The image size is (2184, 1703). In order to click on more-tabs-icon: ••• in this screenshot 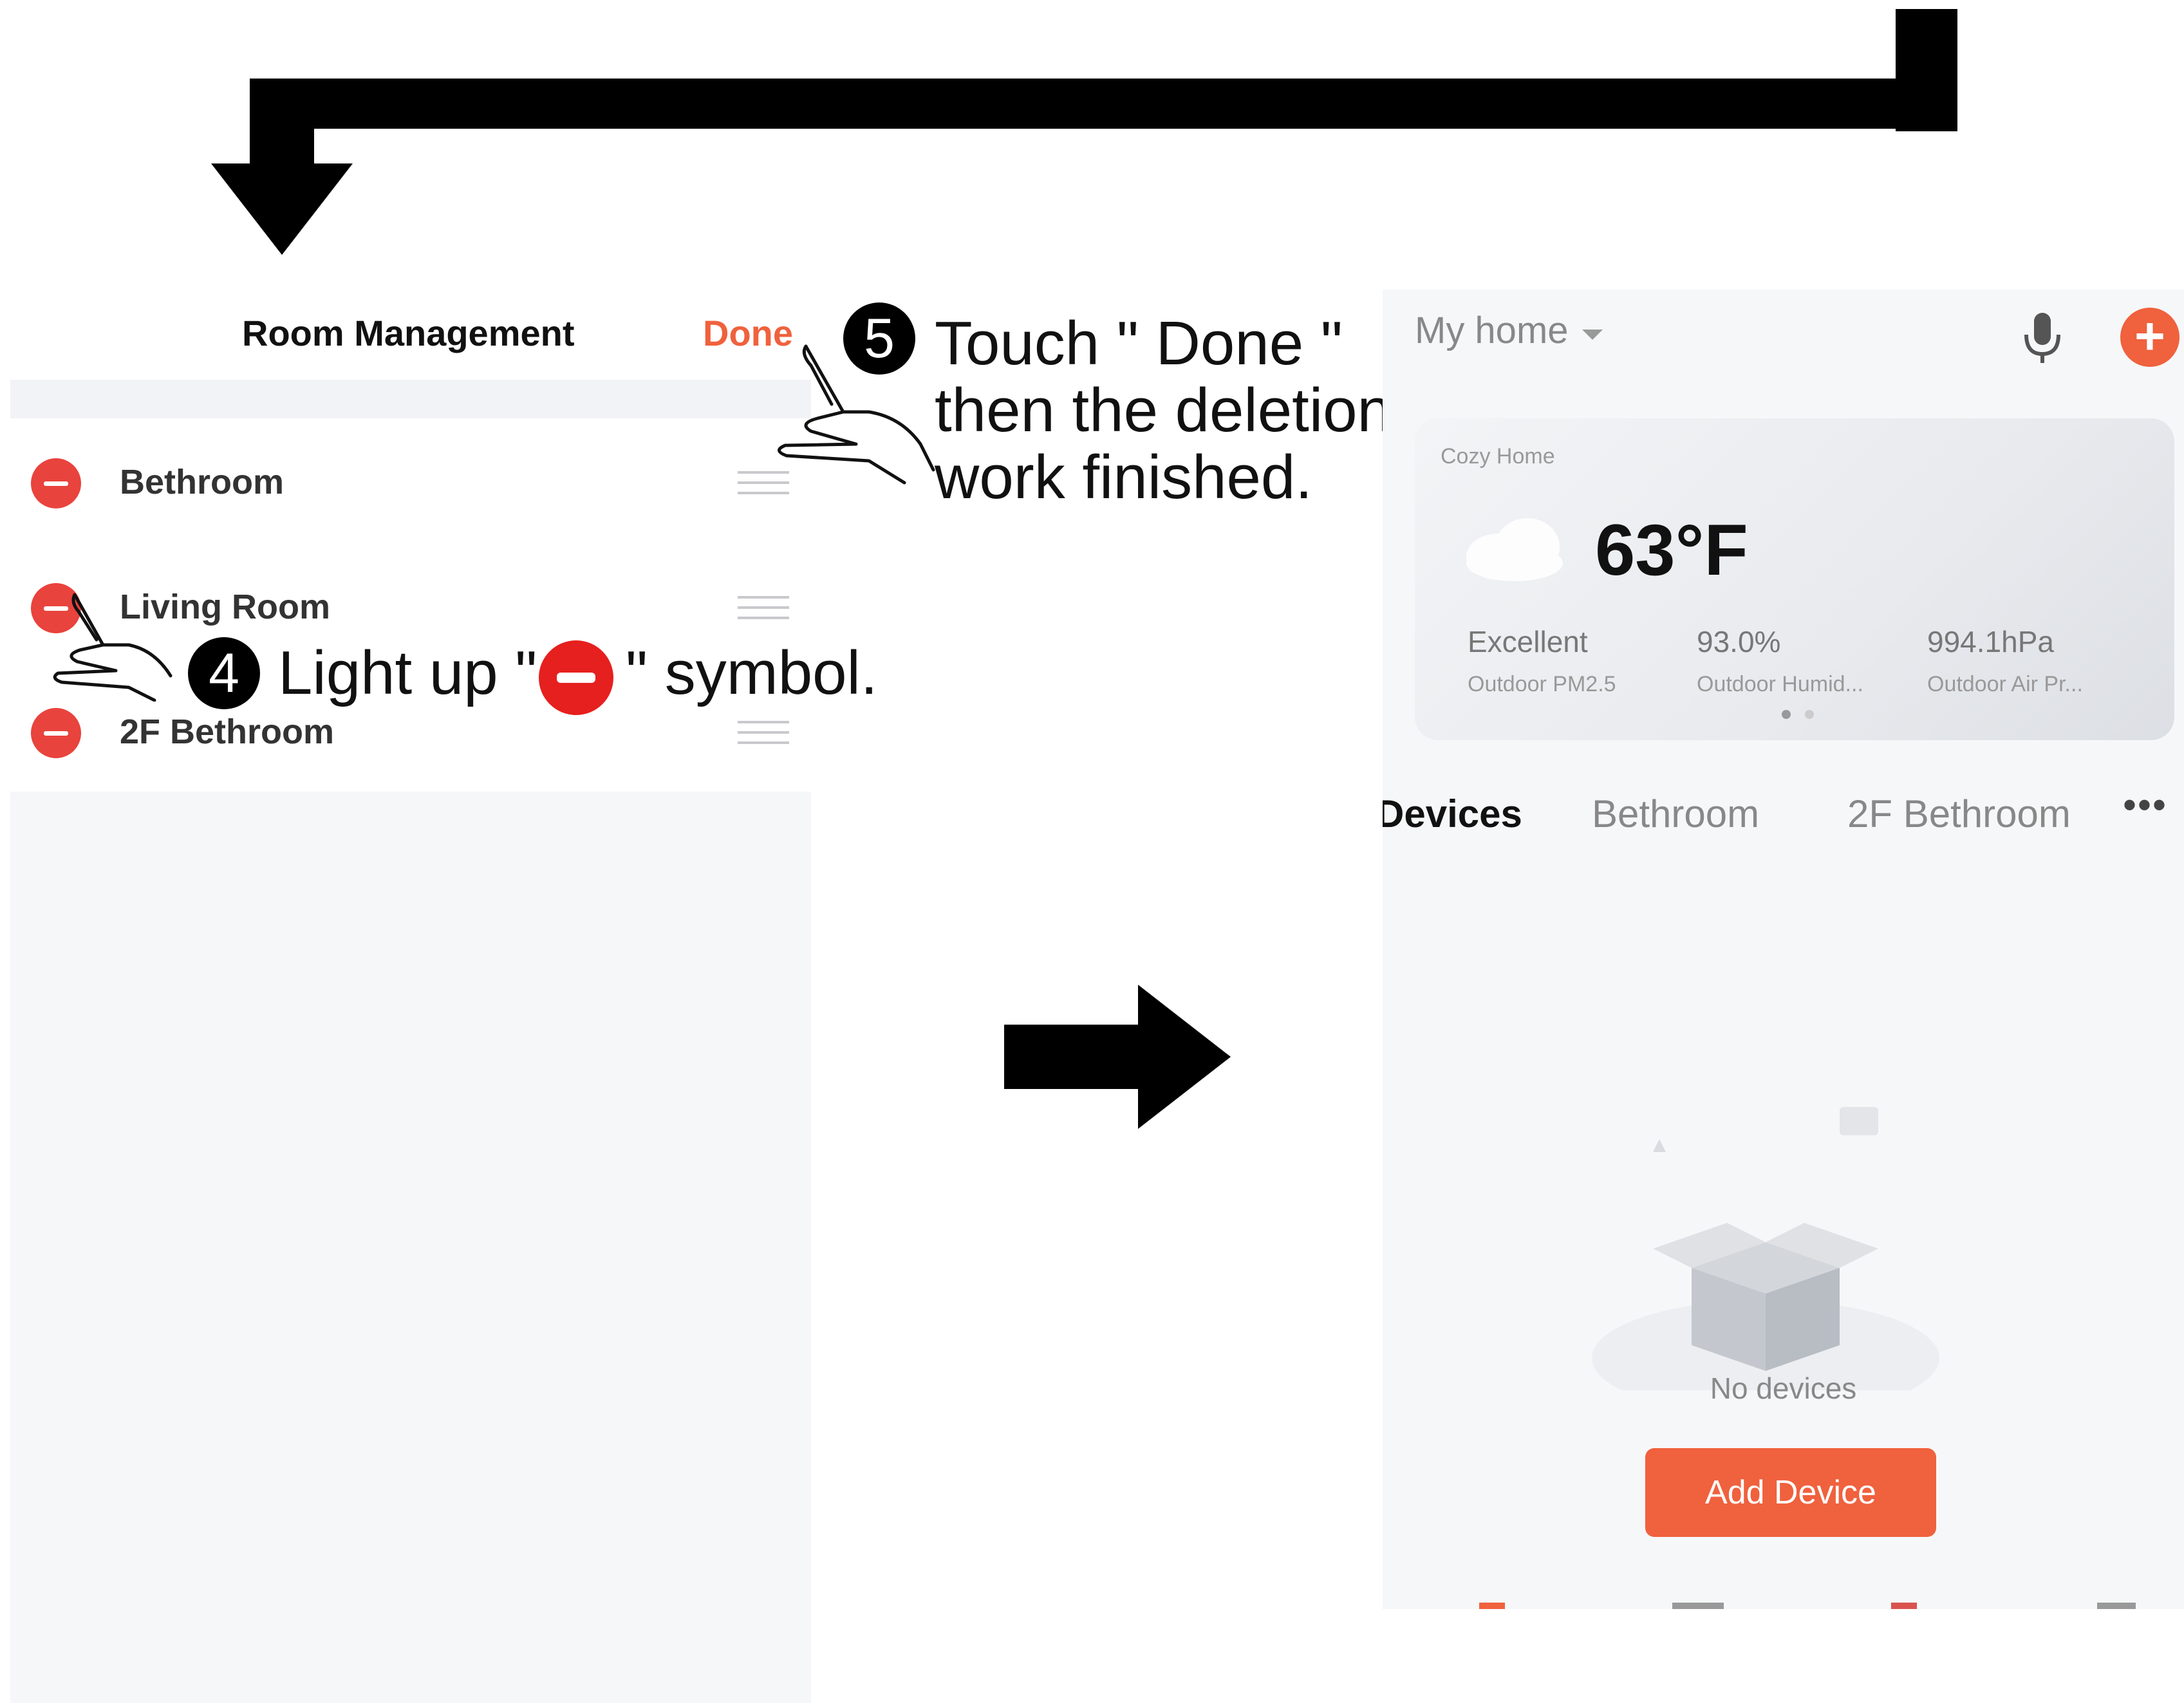, I will do `click(2145, 805)`.